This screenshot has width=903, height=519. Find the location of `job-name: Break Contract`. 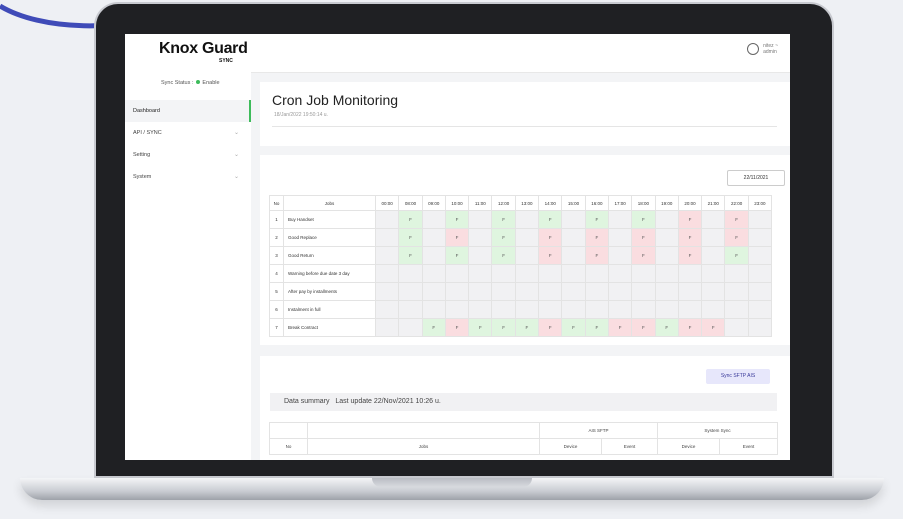

job-name: Break Contract is located at coordinates (329, 327).